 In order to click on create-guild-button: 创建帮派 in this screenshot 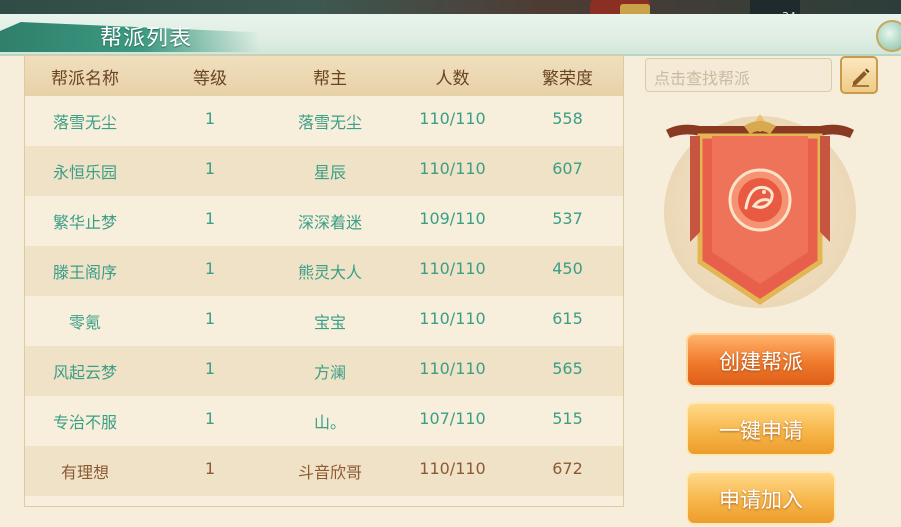, I will do `click(761, 360)`.